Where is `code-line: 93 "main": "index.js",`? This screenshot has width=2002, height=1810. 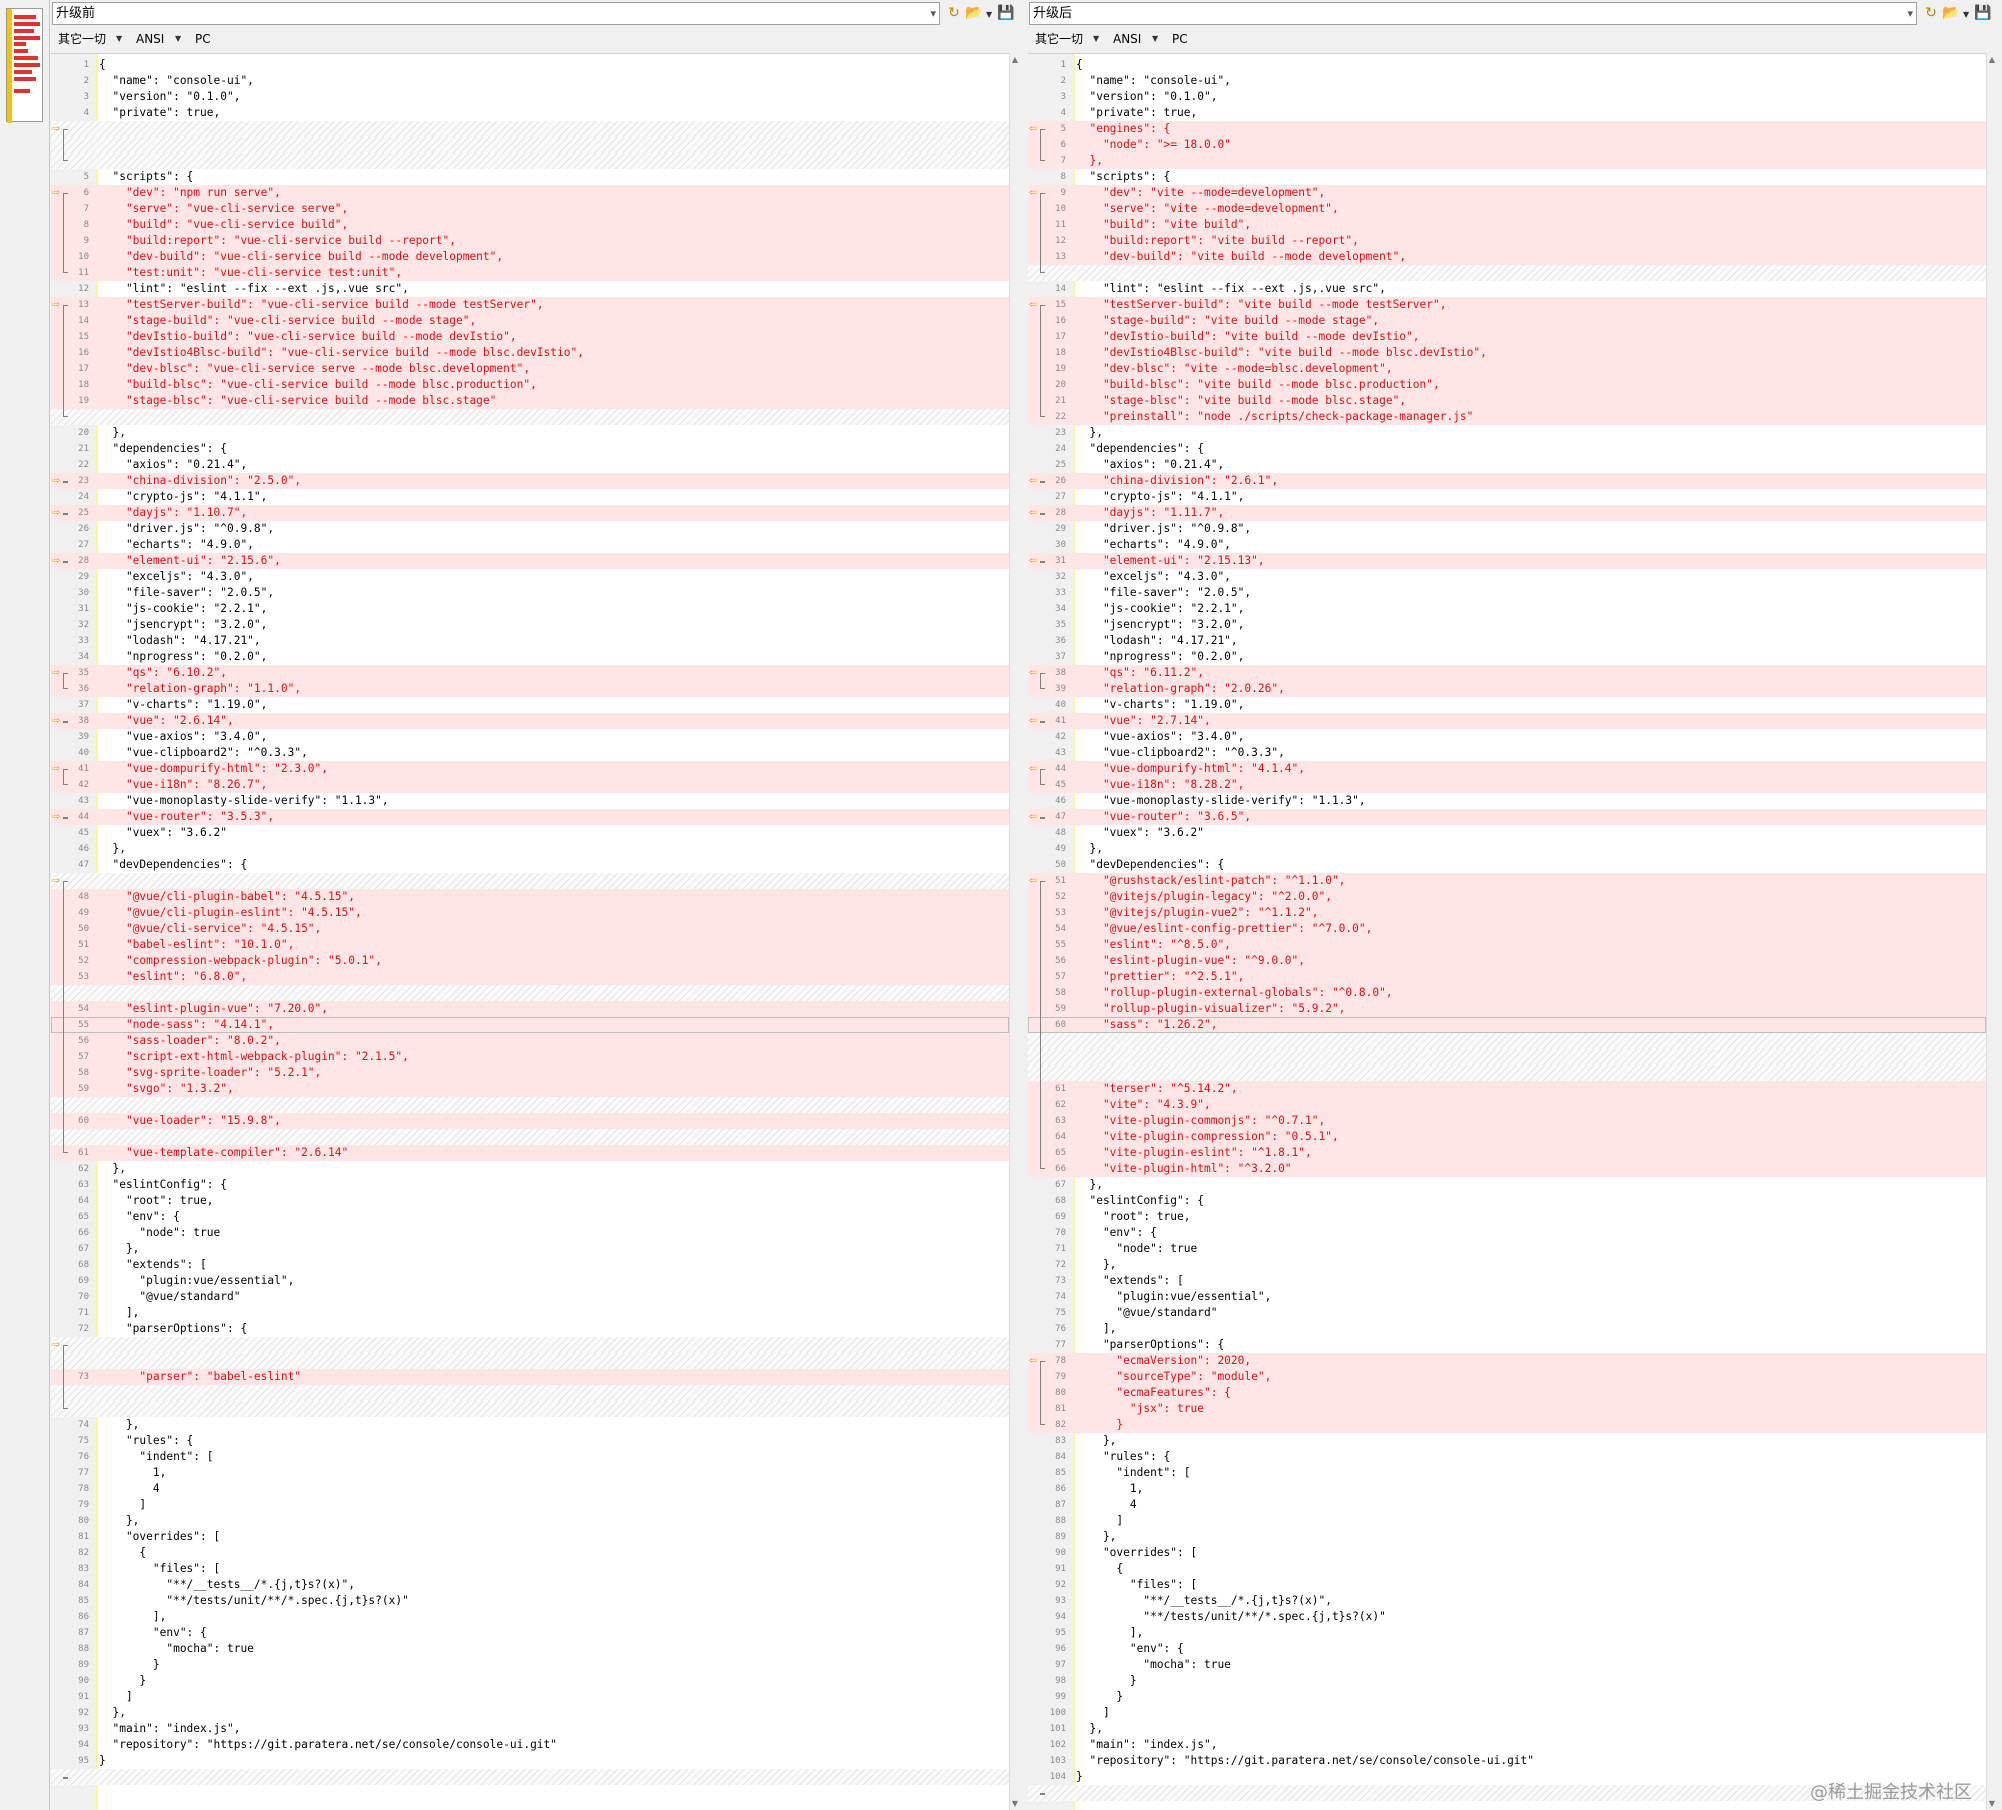 code-line: 93 "main": "index.js", is located at coordinates (530, 1729).